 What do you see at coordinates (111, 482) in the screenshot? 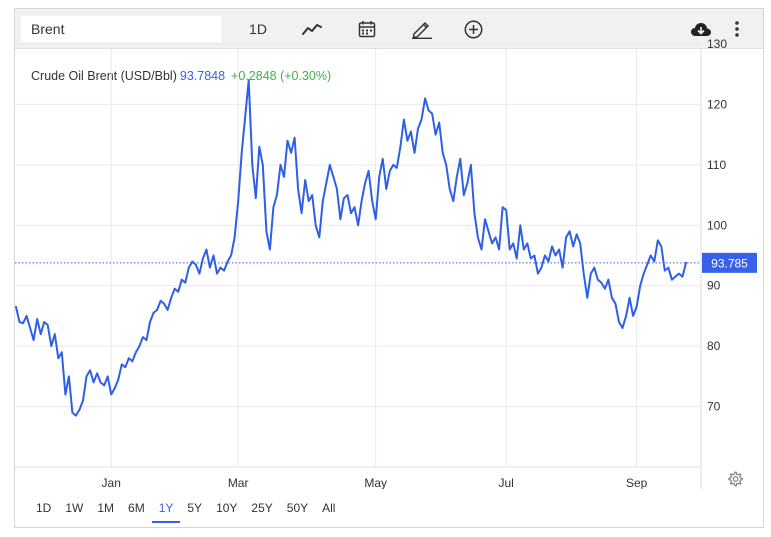
I see `x-tick-label: Jan` at bounding box center [111, 482].